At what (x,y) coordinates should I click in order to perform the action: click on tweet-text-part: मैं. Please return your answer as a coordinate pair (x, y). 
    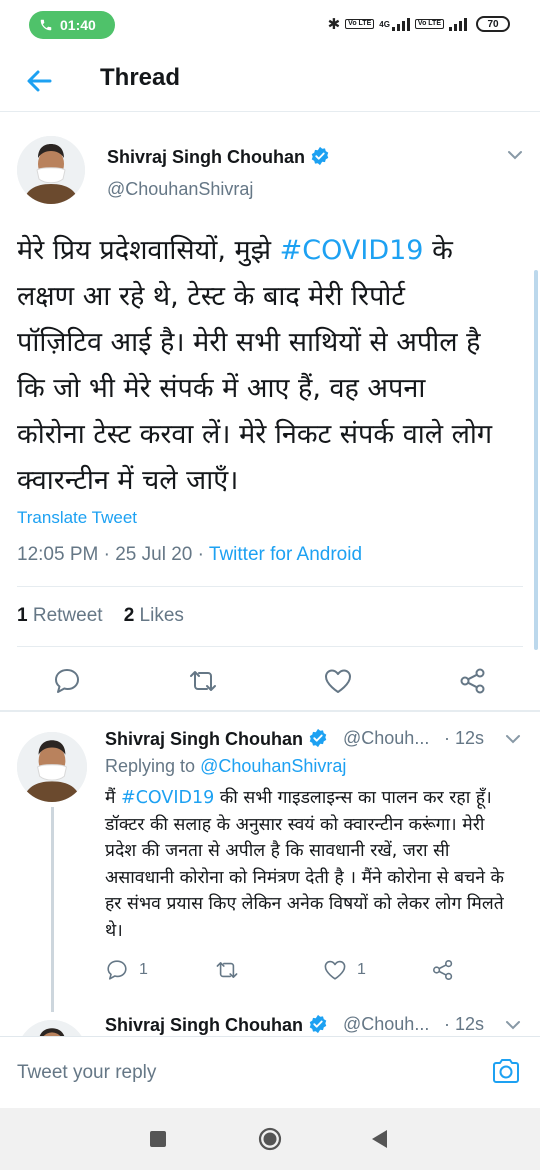
    Looking at the image, I should click on (113, 798).